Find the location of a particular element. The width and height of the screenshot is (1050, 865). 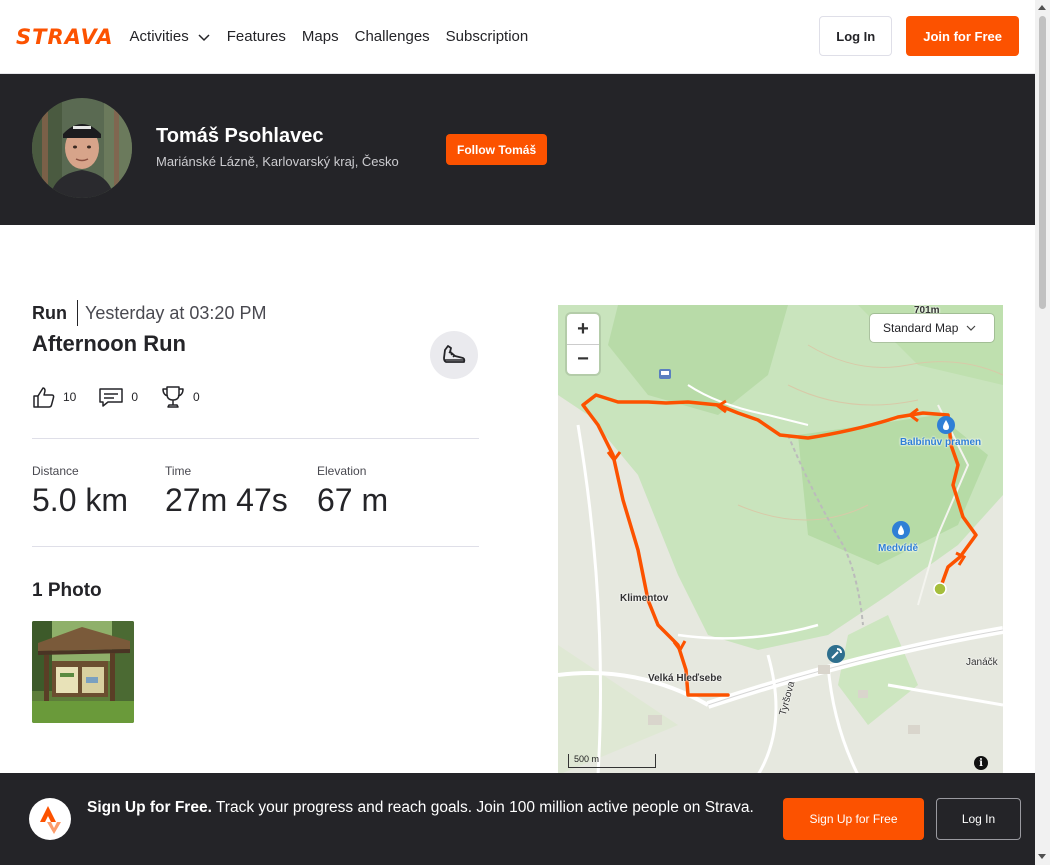

nav-subscription: Subscription is located at coordinates (487, 36).